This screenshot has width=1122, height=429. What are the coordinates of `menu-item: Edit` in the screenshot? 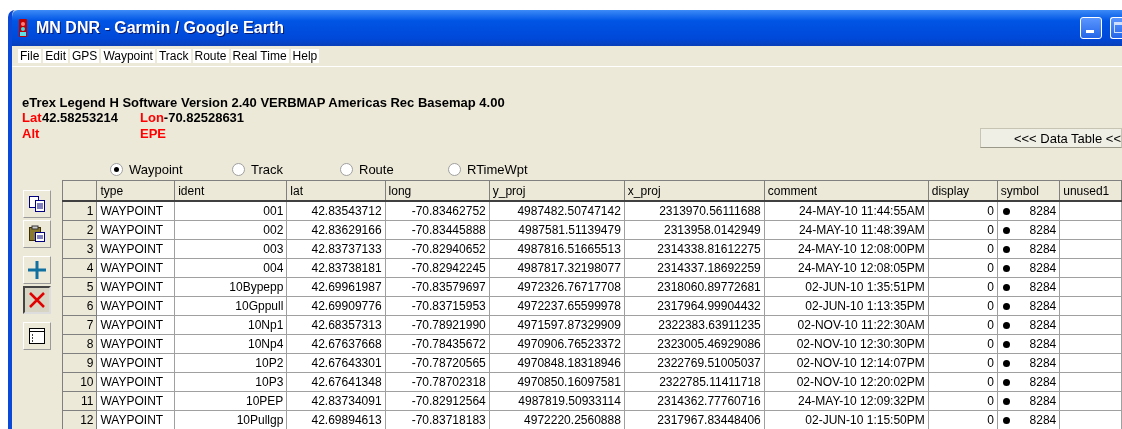 It's located at (56, 56).